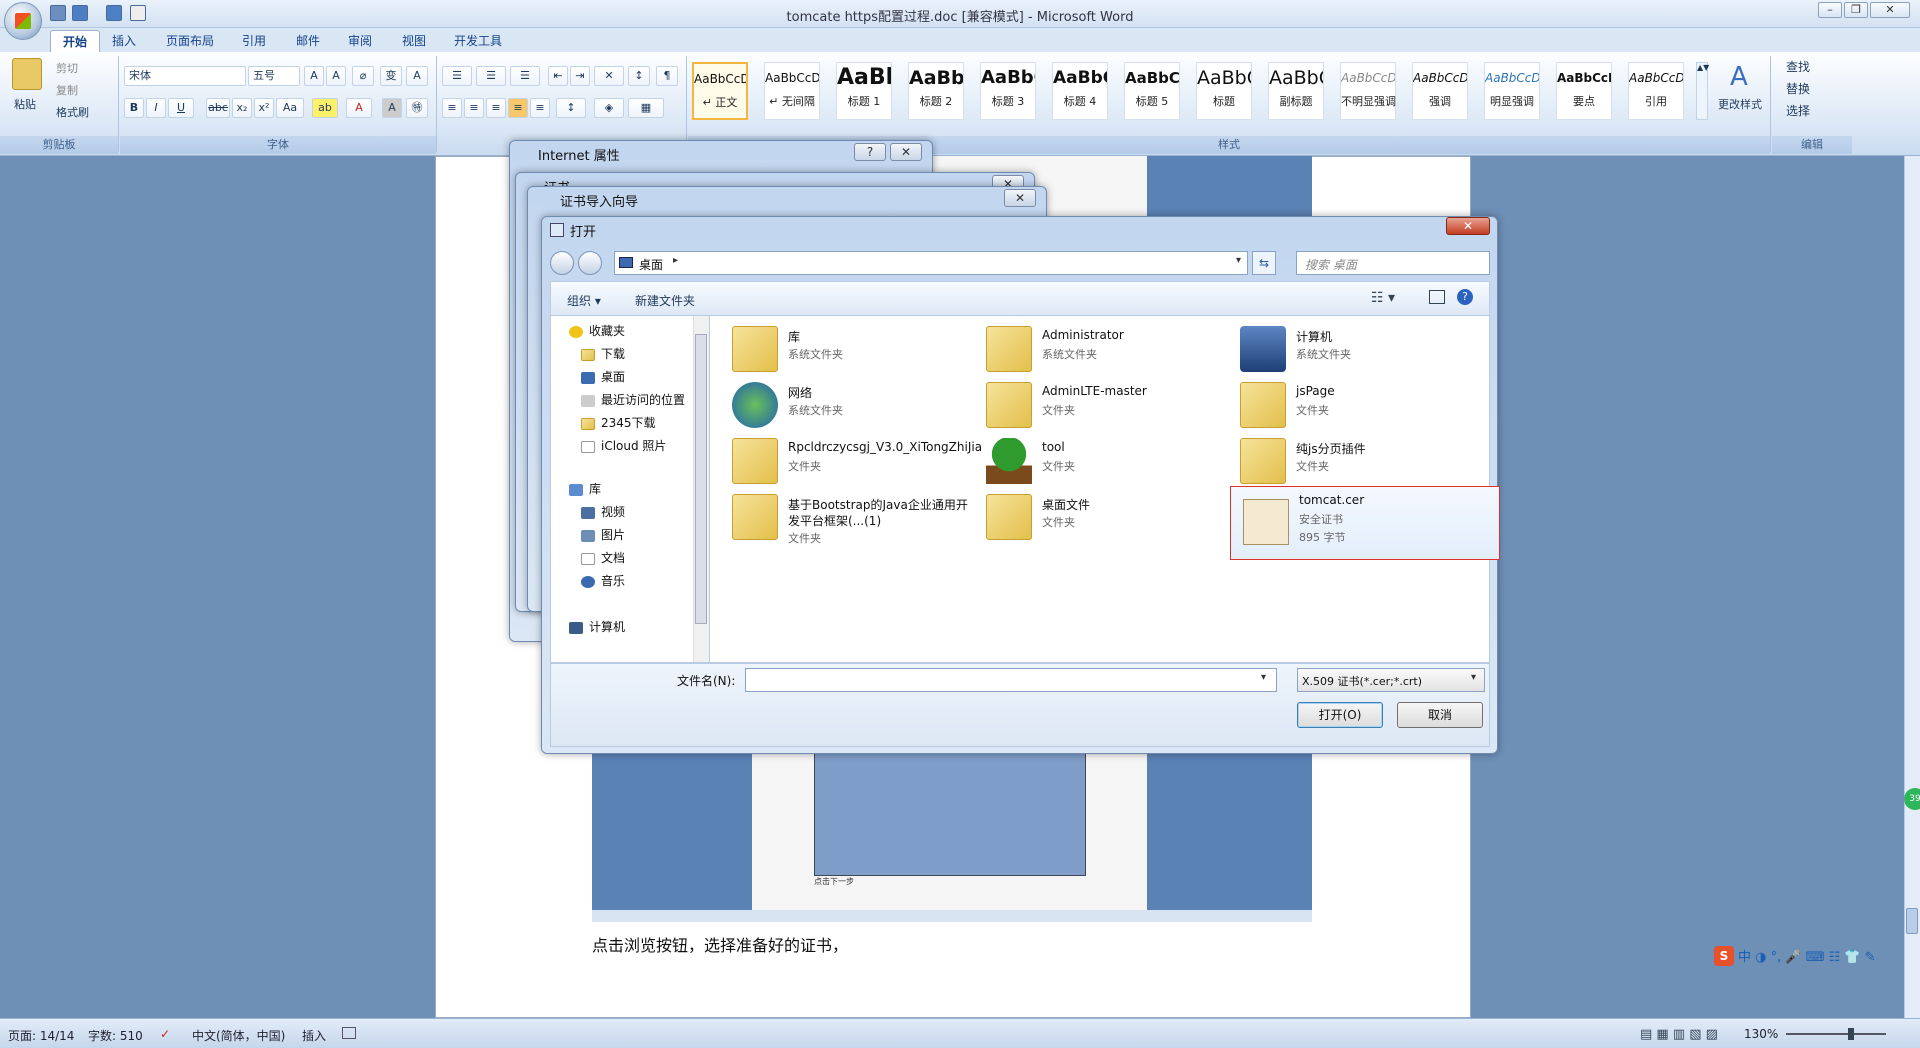  I want to click on bold-icon: B, so click(134, 108).